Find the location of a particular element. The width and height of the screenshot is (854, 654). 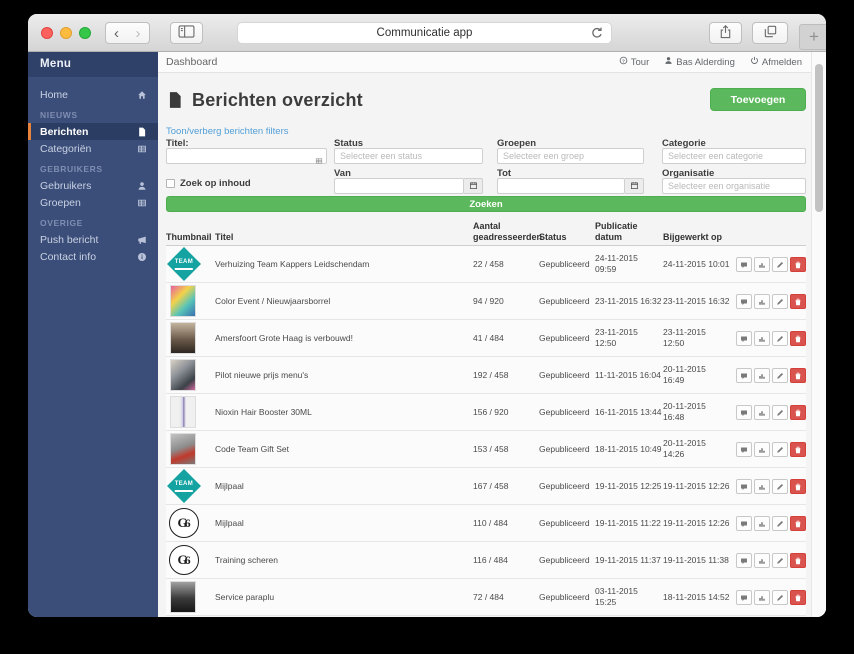

input-grid-icon is located at coordinates (319, 161).